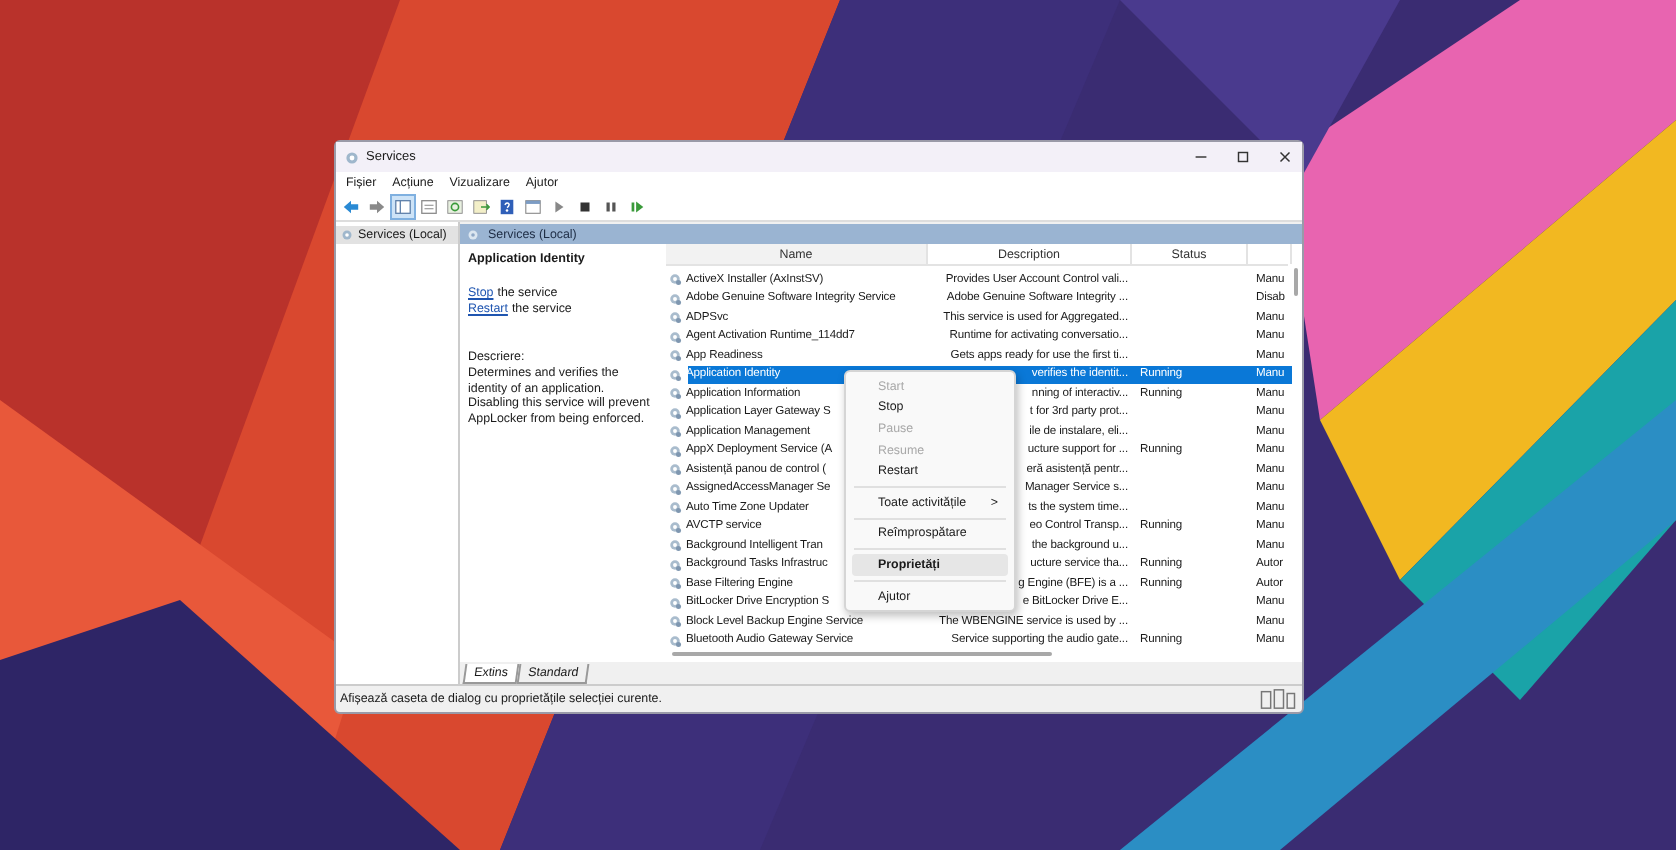  I want to click on window-icon, so click(533, 207).